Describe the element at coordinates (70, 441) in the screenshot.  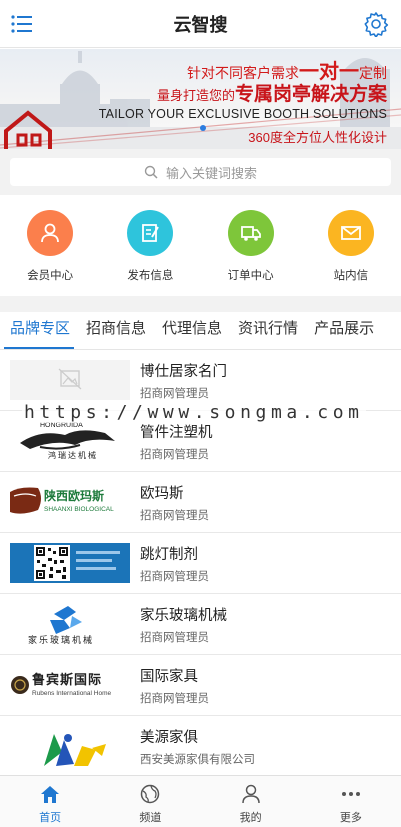
I see `hongruida-logo: HONGRUIDA 鸿瑞达机械` at that location.